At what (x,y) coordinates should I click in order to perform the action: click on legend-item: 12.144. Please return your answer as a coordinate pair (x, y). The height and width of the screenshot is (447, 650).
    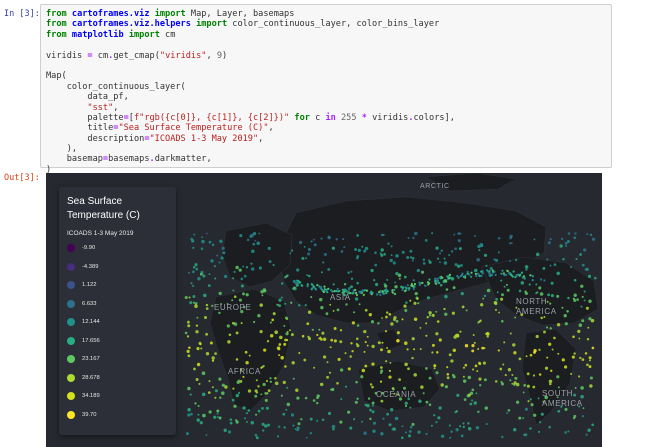
    Looking at the image, I should click on (83, 322).